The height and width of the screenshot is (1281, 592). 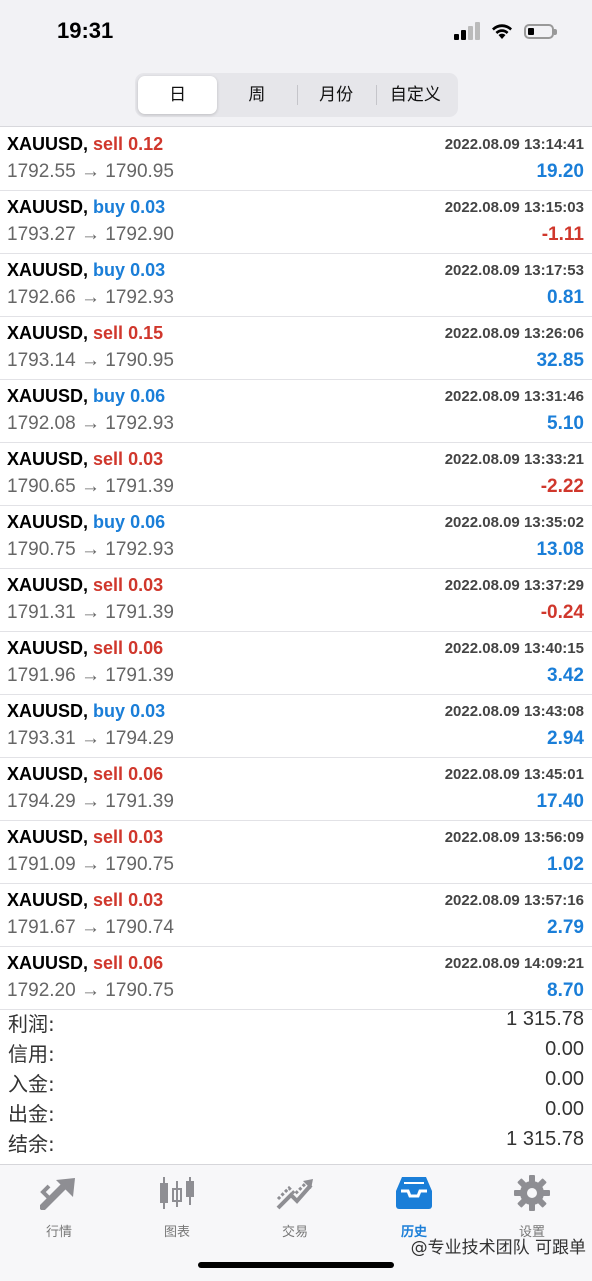 I want to click on status-bar: 19:31, so click(x=296, y=33).